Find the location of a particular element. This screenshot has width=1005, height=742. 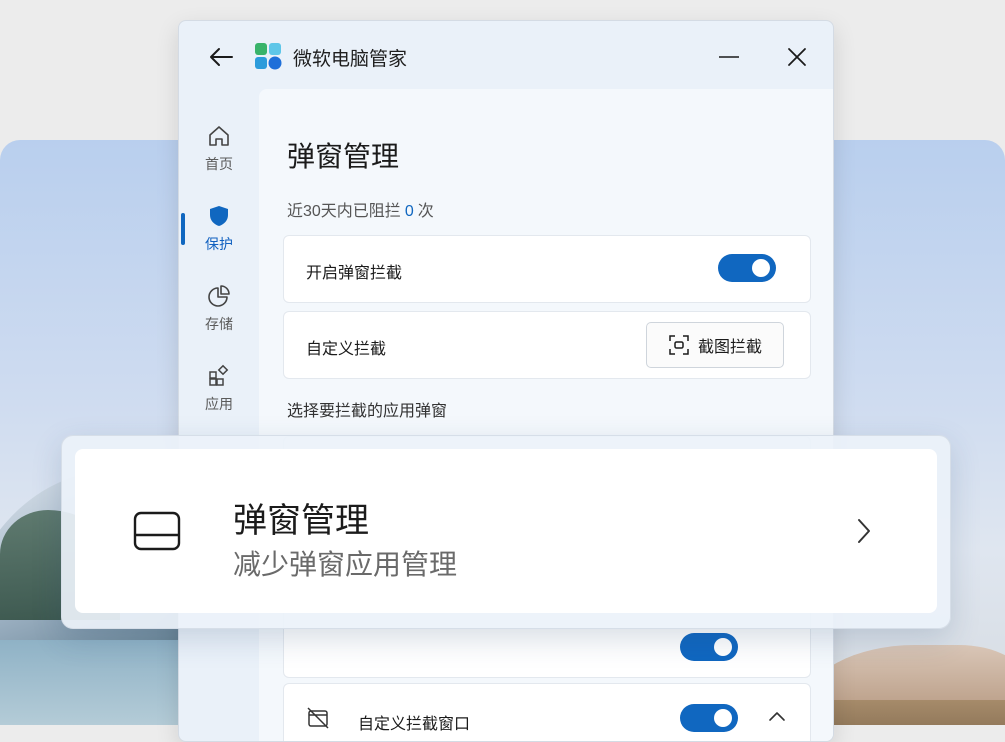

minimize-button is located at coordinates (729, 57).